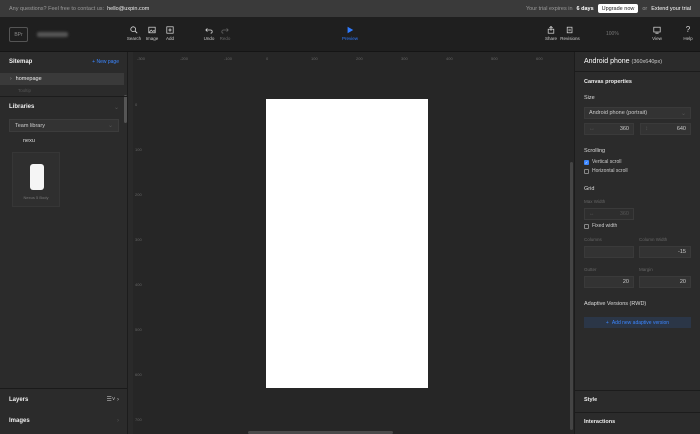 This screenshot has width=700, height=434. I want to click on ruler-tick: 400, so click(449, 58).